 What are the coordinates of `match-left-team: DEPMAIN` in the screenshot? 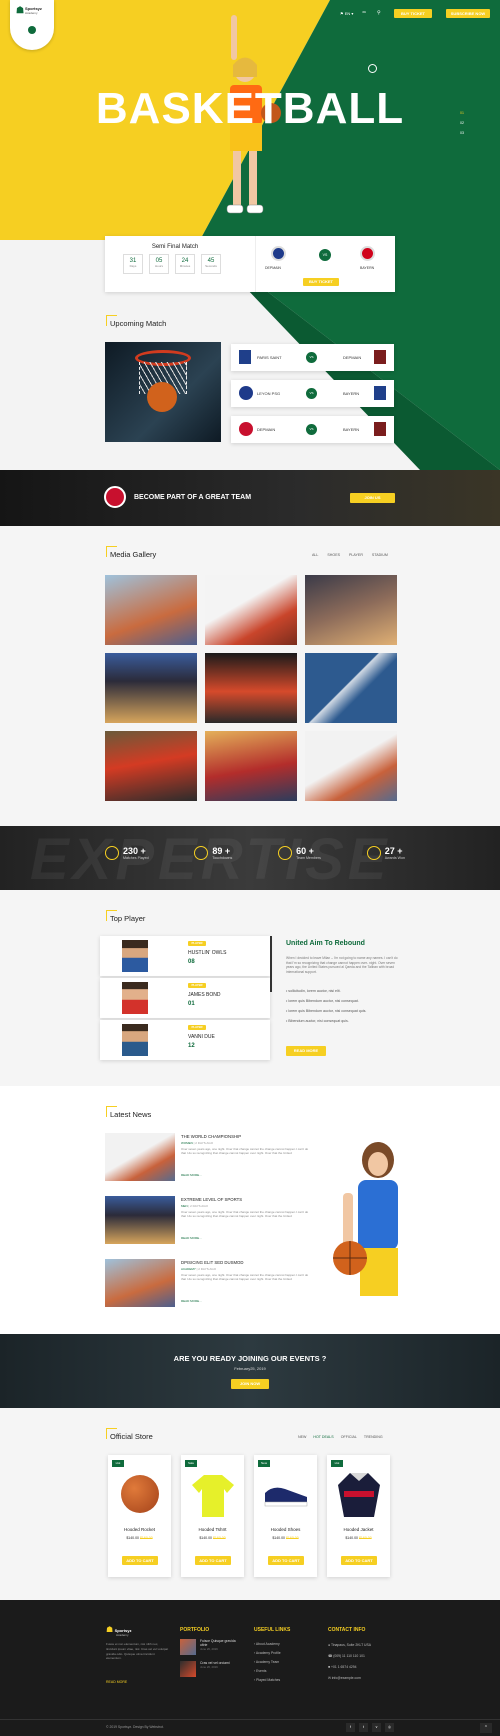 It's located at (266, 429).